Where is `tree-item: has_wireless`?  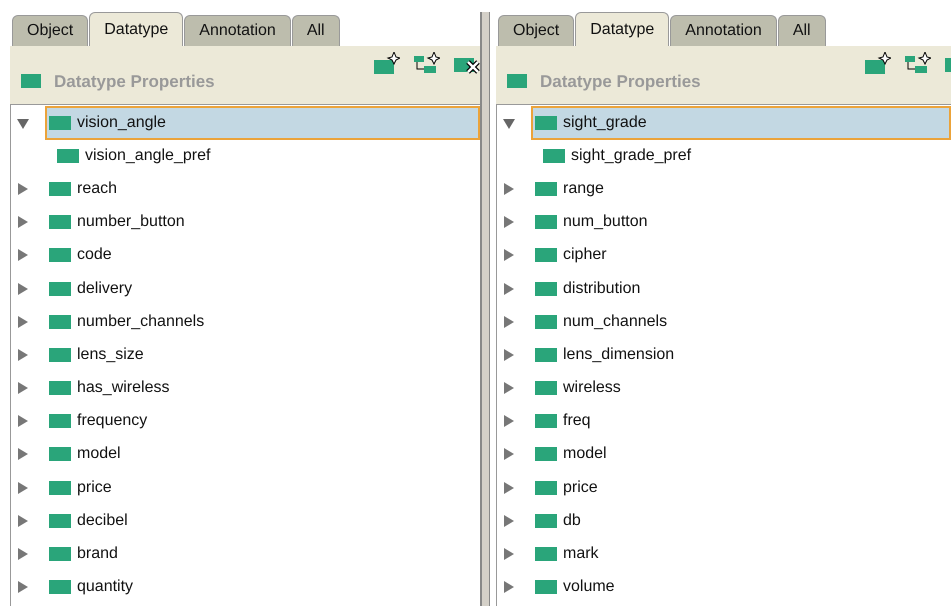 tree-item: has_wireless is located at coordinates (262, 388).